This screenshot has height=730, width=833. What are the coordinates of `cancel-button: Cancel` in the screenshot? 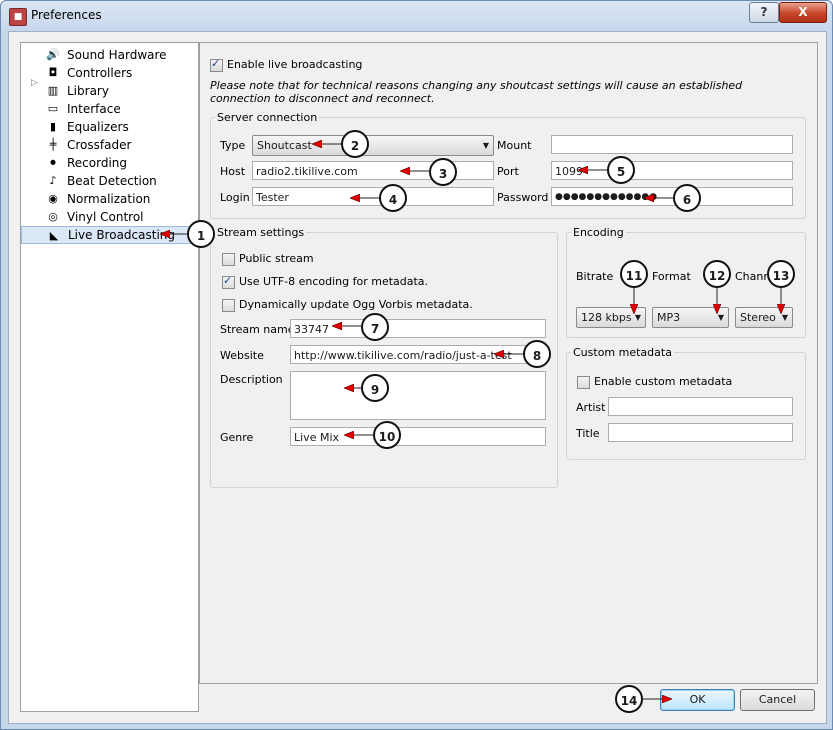 It's located at (777, 700).